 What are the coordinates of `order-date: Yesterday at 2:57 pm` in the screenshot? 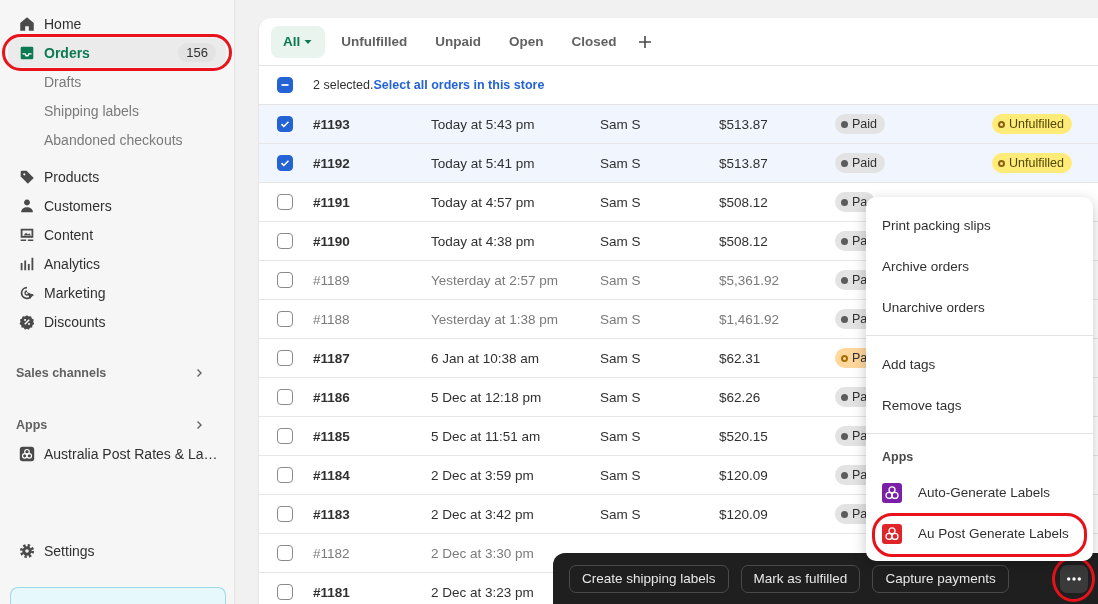 It's located at (495, 280).